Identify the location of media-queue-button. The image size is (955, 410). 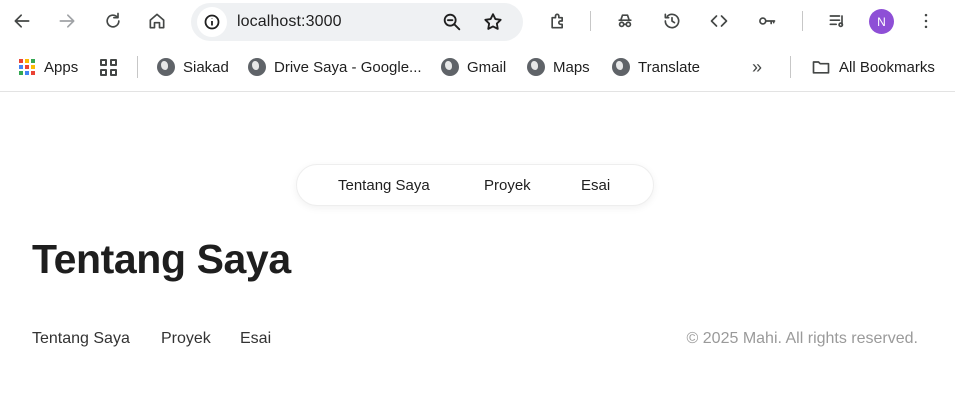
(837, 21).